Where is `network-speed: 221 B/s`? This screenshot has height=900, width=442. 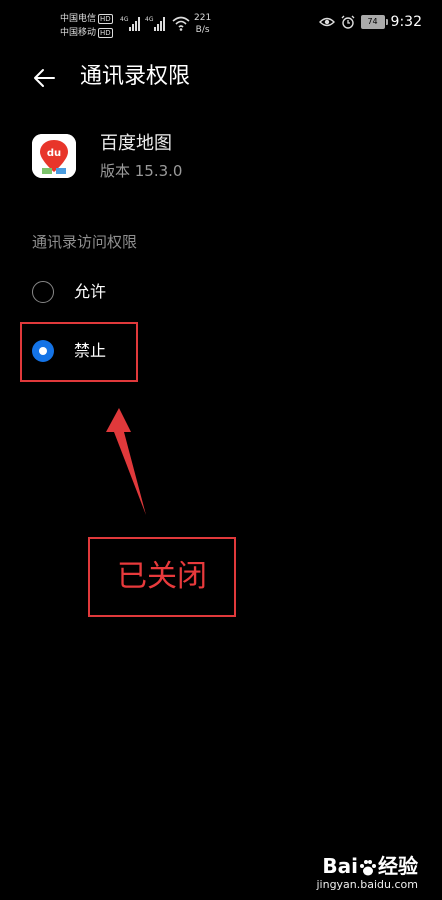
network-speed: 221 B/s is located at coordinates (203, 24).